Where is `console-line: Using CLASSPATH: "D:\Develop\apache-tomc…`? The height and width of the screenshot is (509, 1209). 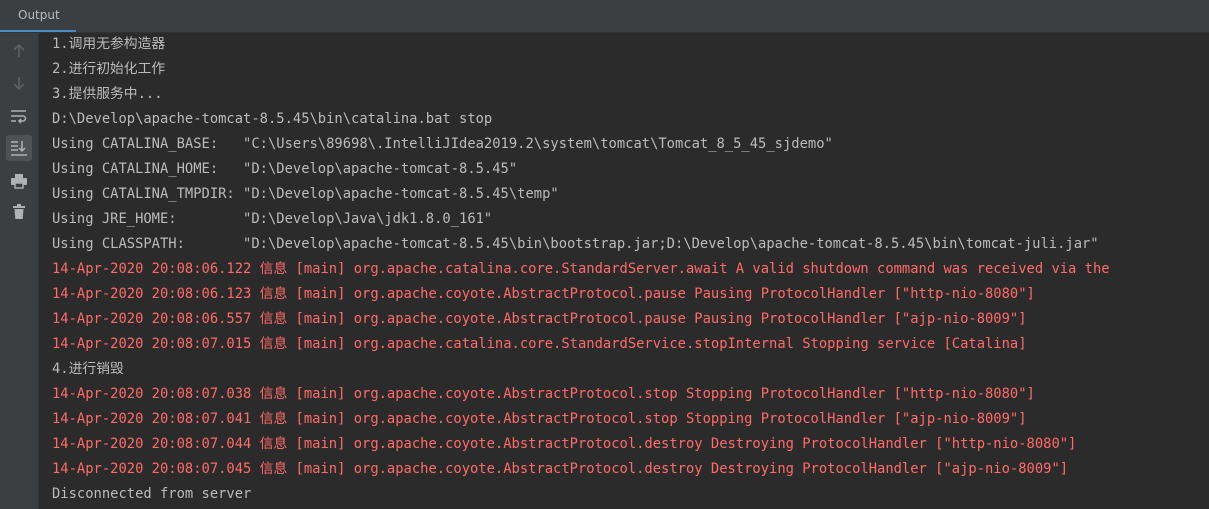
console-line: Using CLASSPATH: "D:\Develop\apache-tomc… is located at coordinates (575, 244).